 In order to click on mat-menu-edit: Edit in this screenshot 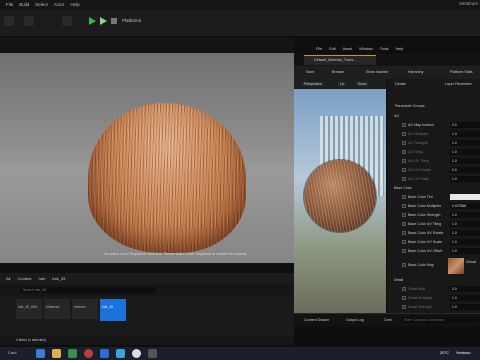, I will do `click(332, 49)`.